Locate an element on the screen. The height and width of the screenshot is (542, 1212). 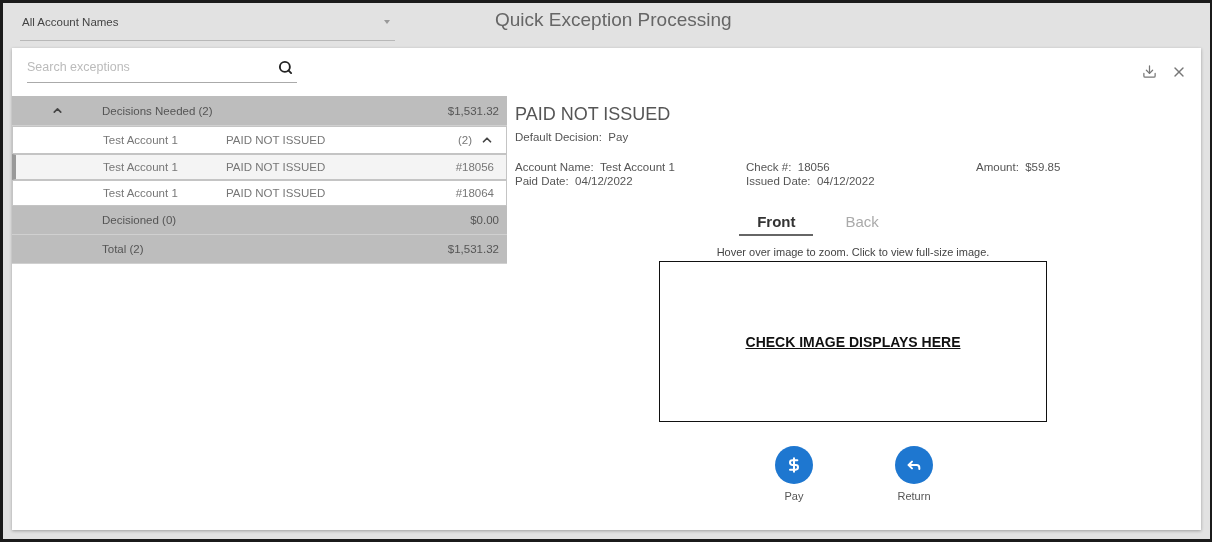
dollar-icon is located at coordinates (794, 465).